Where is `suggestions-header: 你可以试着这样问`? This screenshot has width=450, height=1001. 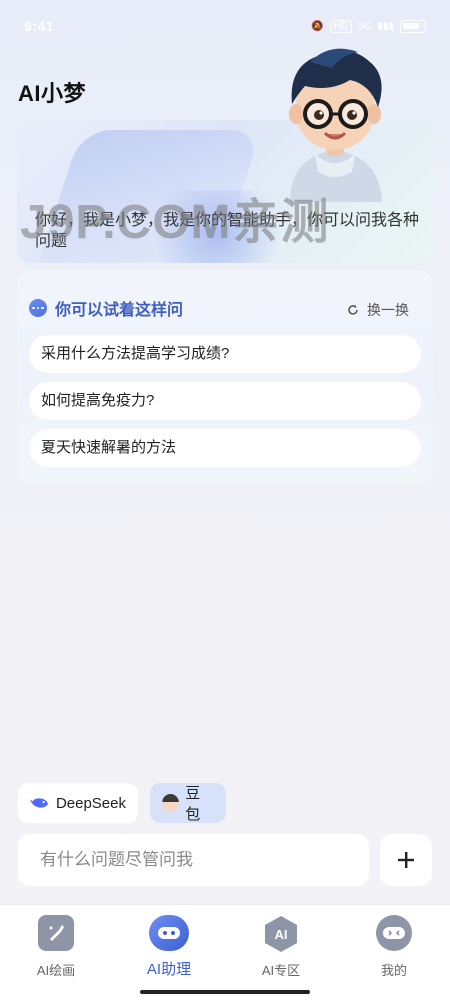 suggestions-header: 你可以试着这样问 is located at coordinates (106, 308).